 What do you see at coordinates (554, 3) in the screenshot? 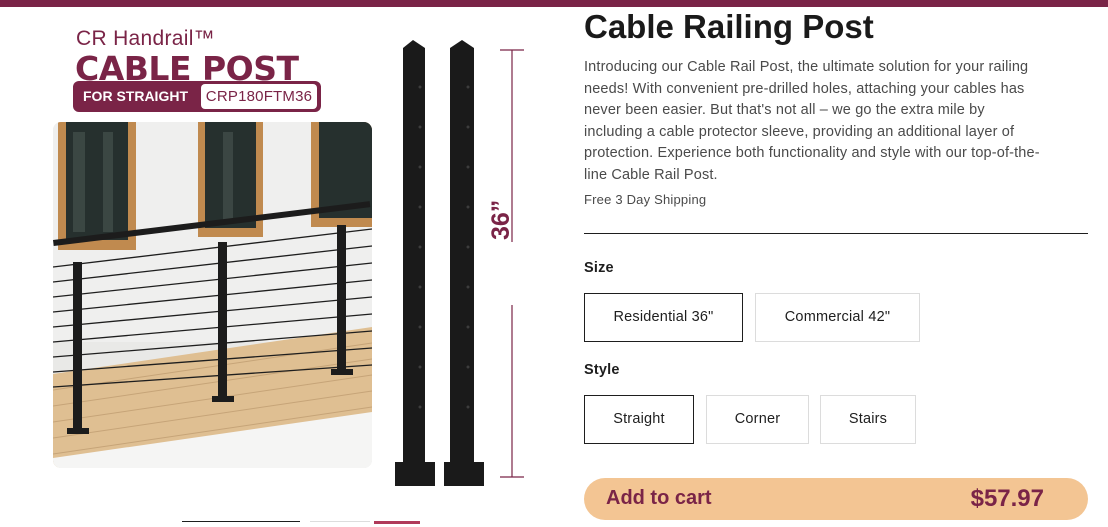
I see `top-accent-bar` at bounding box center [554, 3].